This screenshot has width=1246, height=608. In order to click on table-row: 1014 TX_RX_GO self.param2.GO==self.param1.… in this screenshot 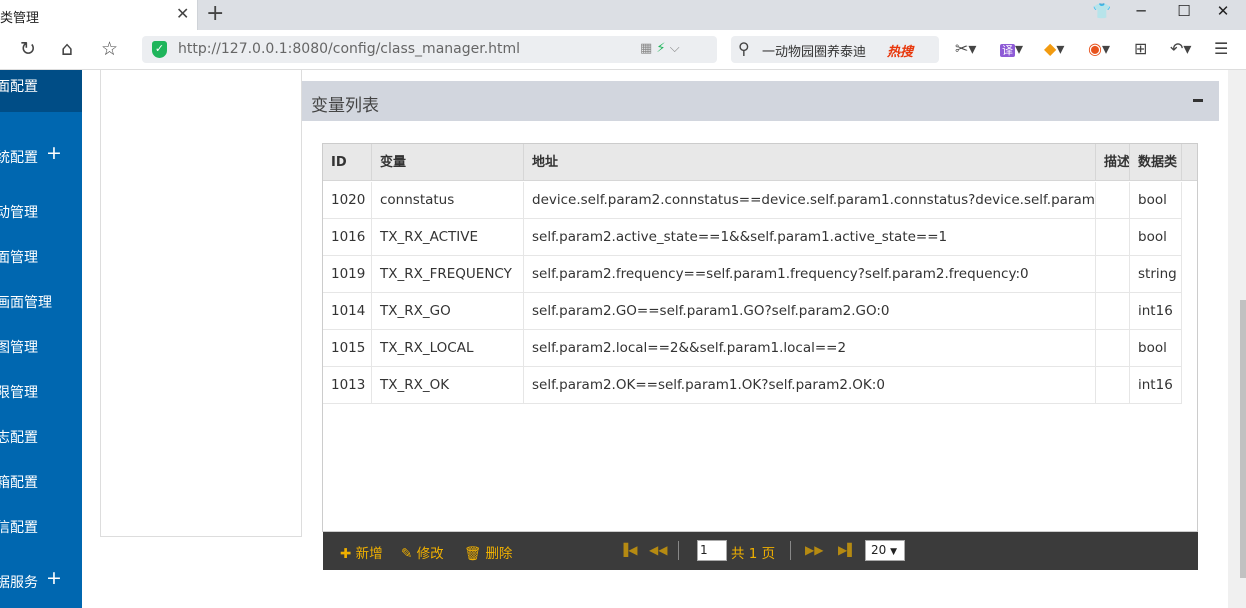, I will do `click(752, 311)`.